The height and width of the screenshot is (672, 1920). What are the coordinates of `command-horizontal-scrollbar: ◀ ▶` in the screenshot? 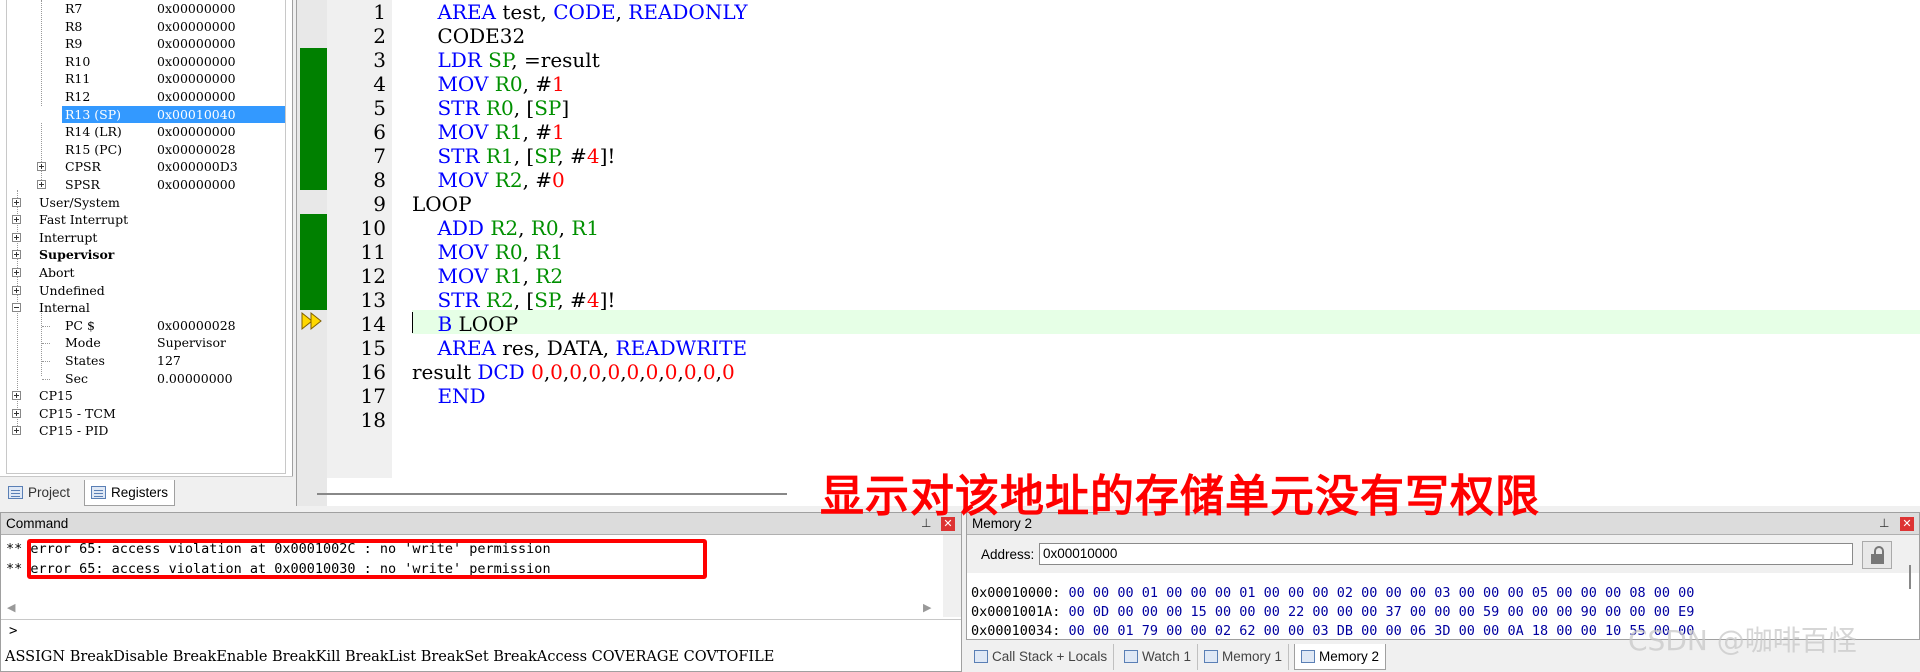 It's located at (471, 607).